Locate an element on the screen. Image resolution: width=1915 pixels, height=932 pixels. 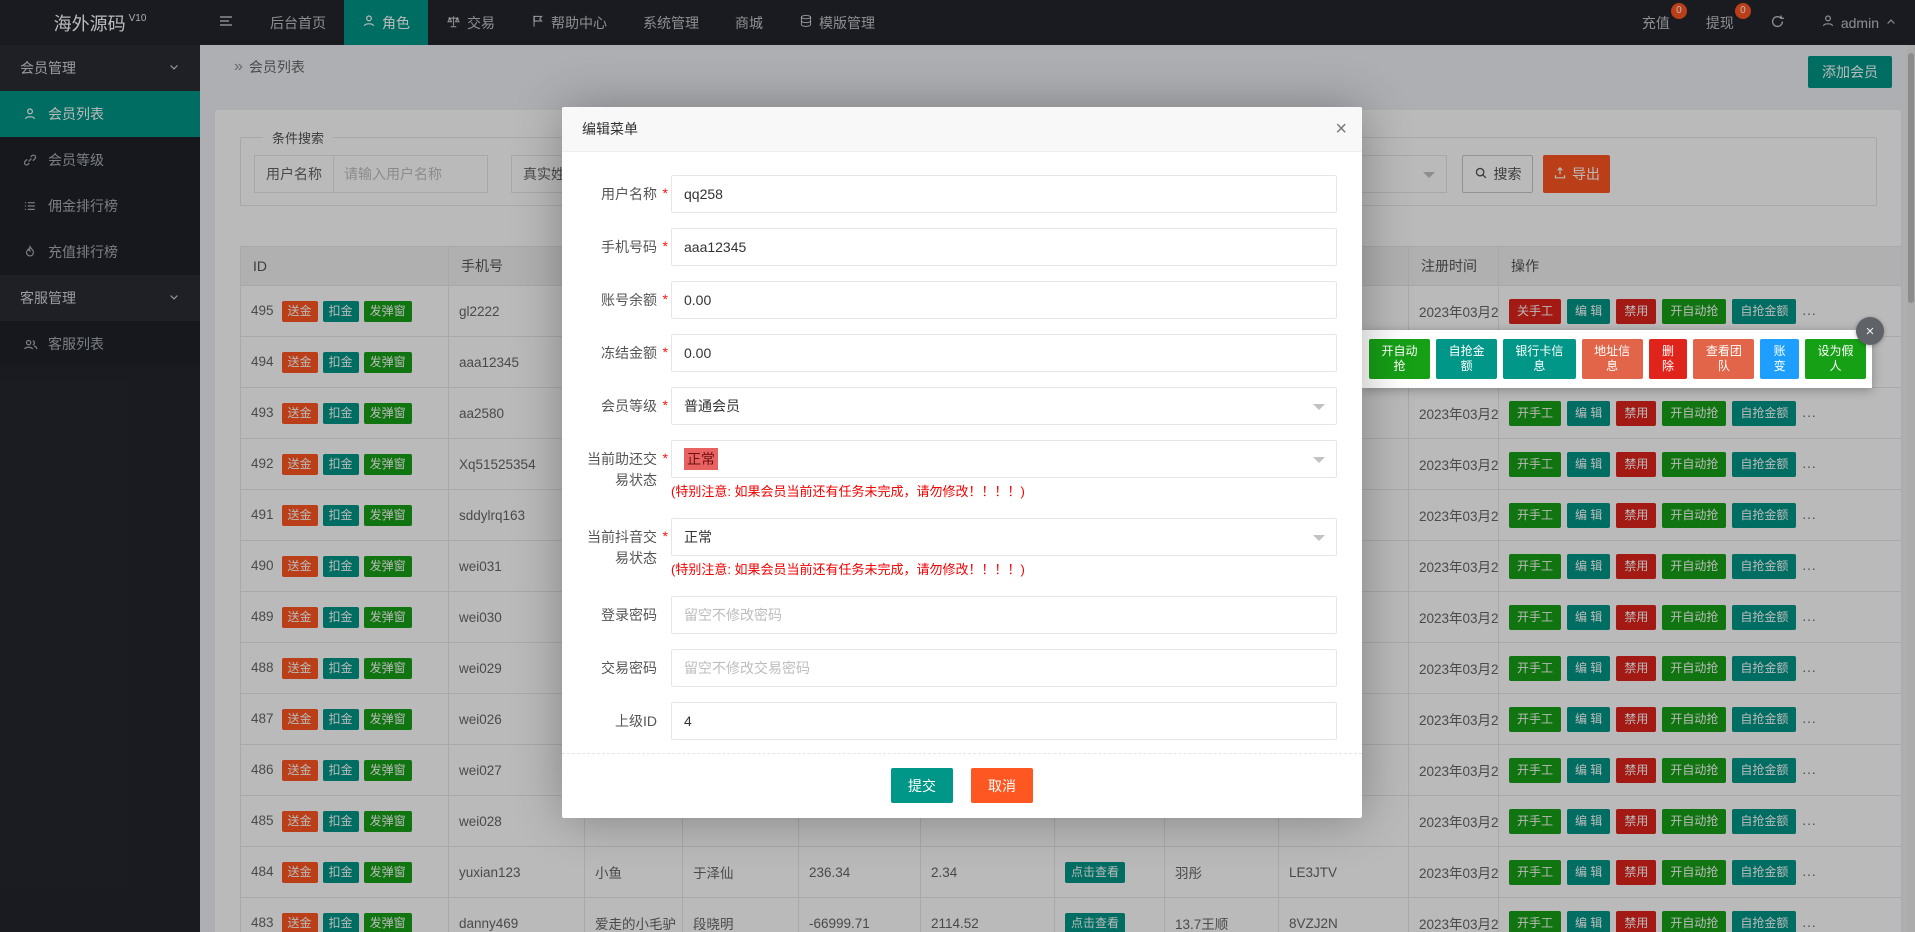
account-change-button: 账变 is located at coordinates (1779, 359).